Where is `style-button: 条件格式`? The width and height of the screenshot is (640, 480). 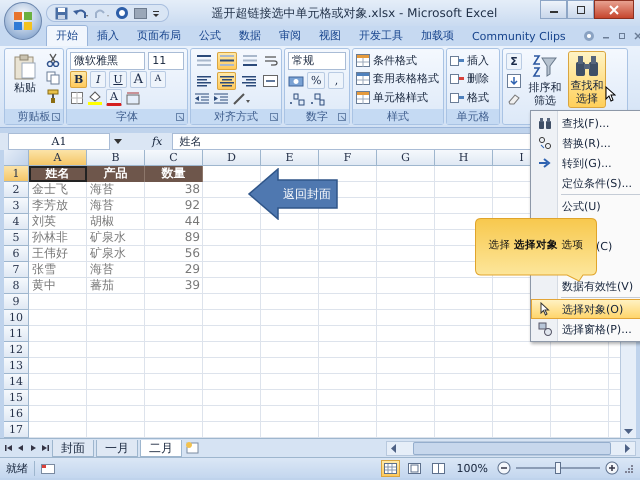 style-button: 条件格式 is located at coordinates (398, 60).